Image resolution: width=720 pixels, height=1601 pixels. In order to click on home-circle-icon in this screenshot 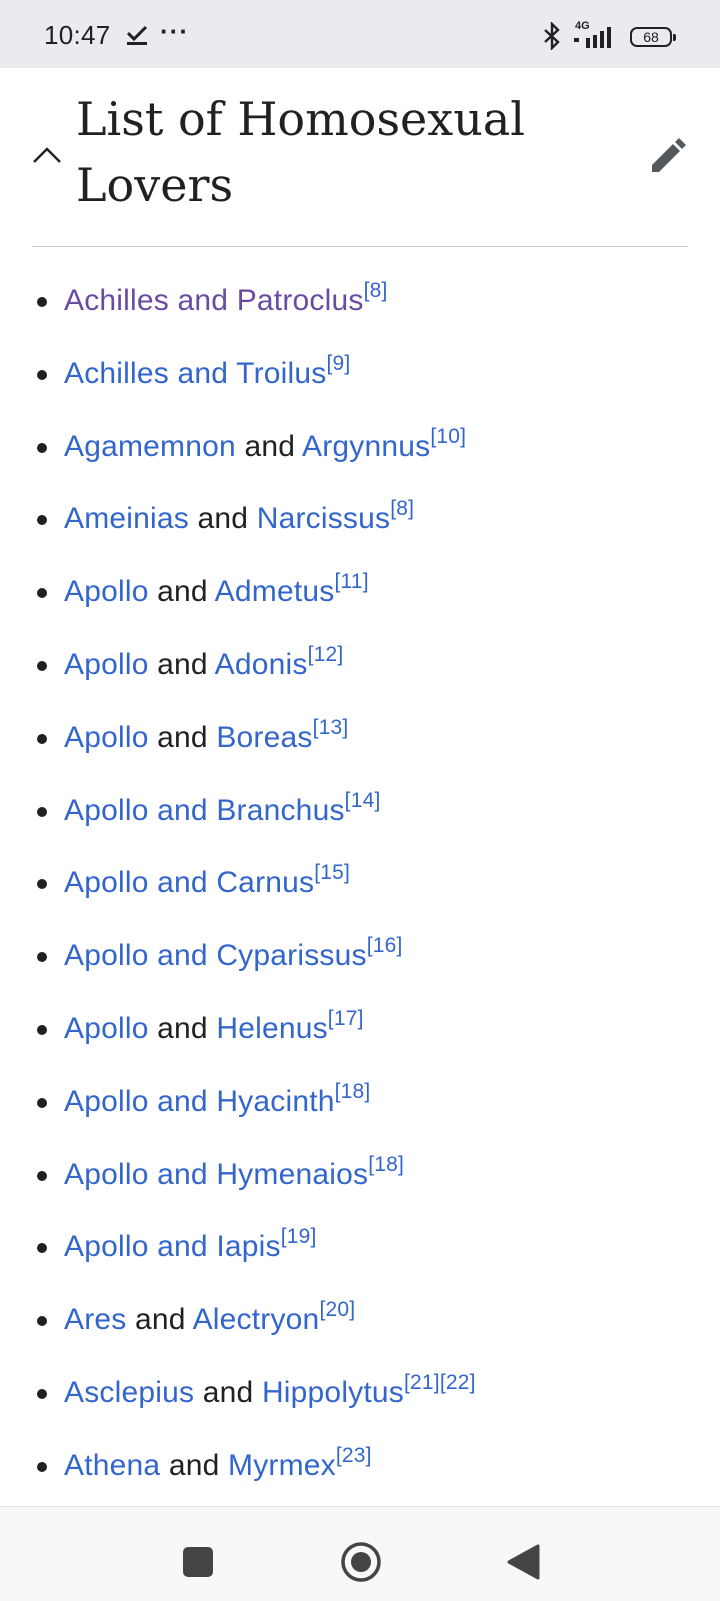, I will do `click(361, 1562)`.